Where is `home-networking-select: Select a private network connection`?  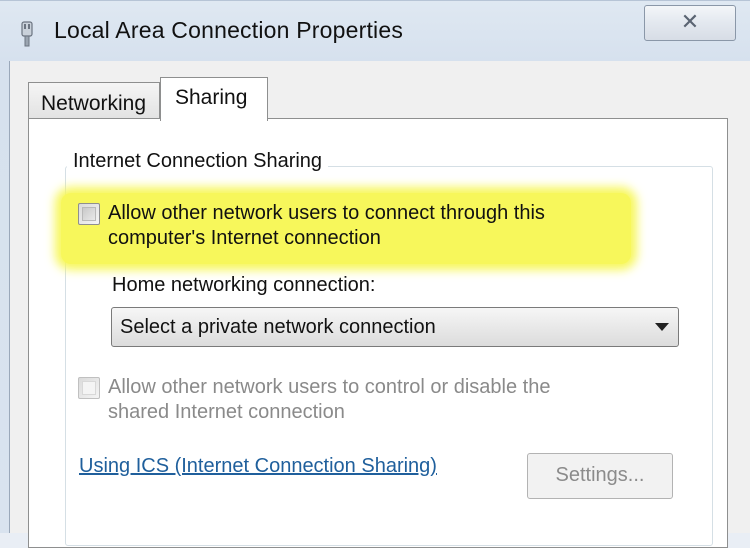
home-networking-select: Select a private network connection is located at coordinates (395, 327).